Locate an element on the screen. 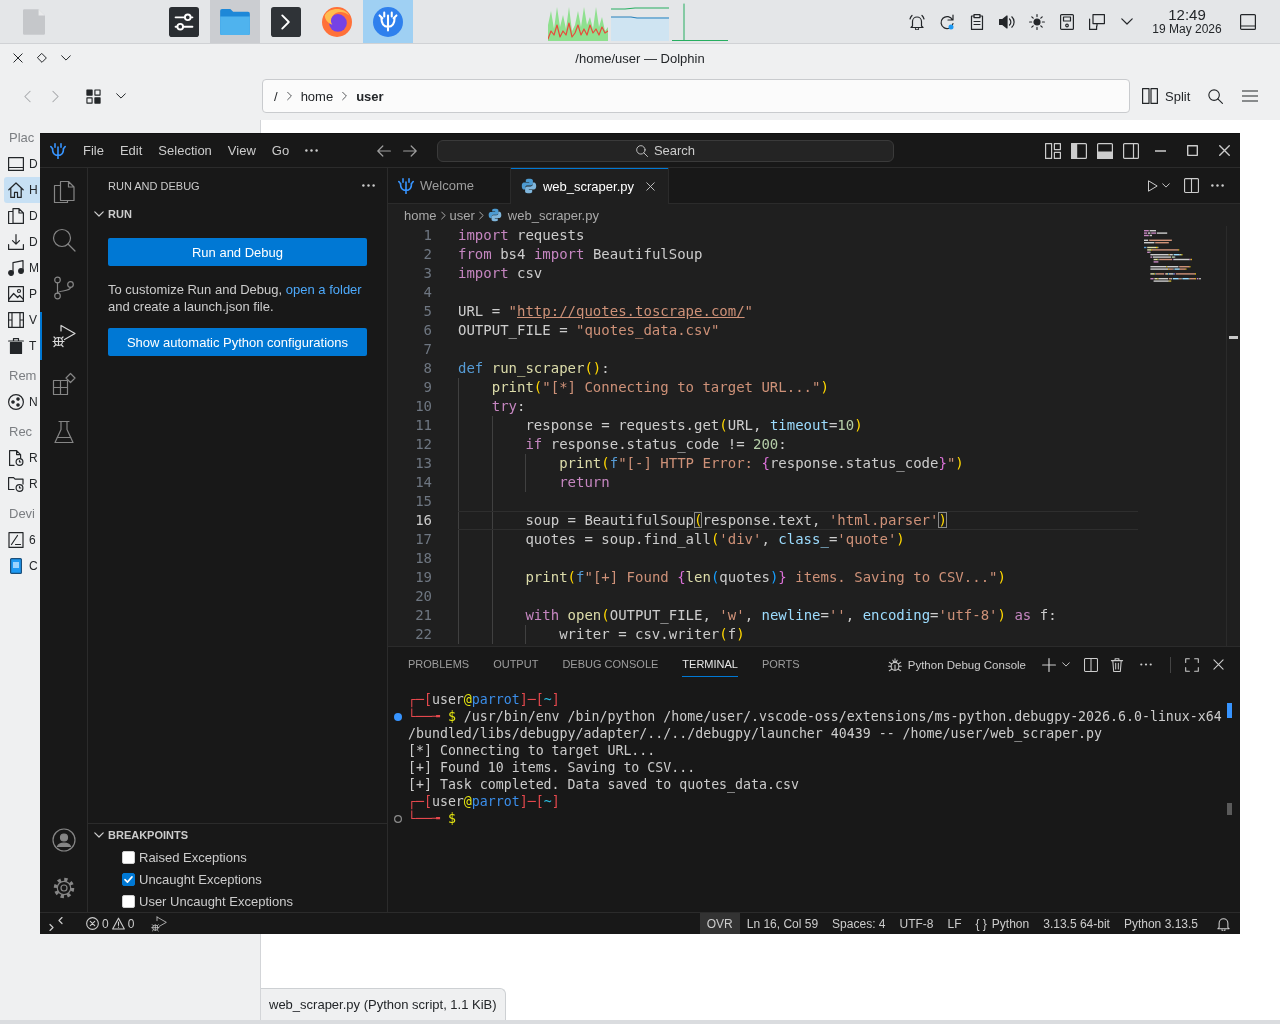  clock-date: 19 May 2026 is located at coordinates (1187, 30).